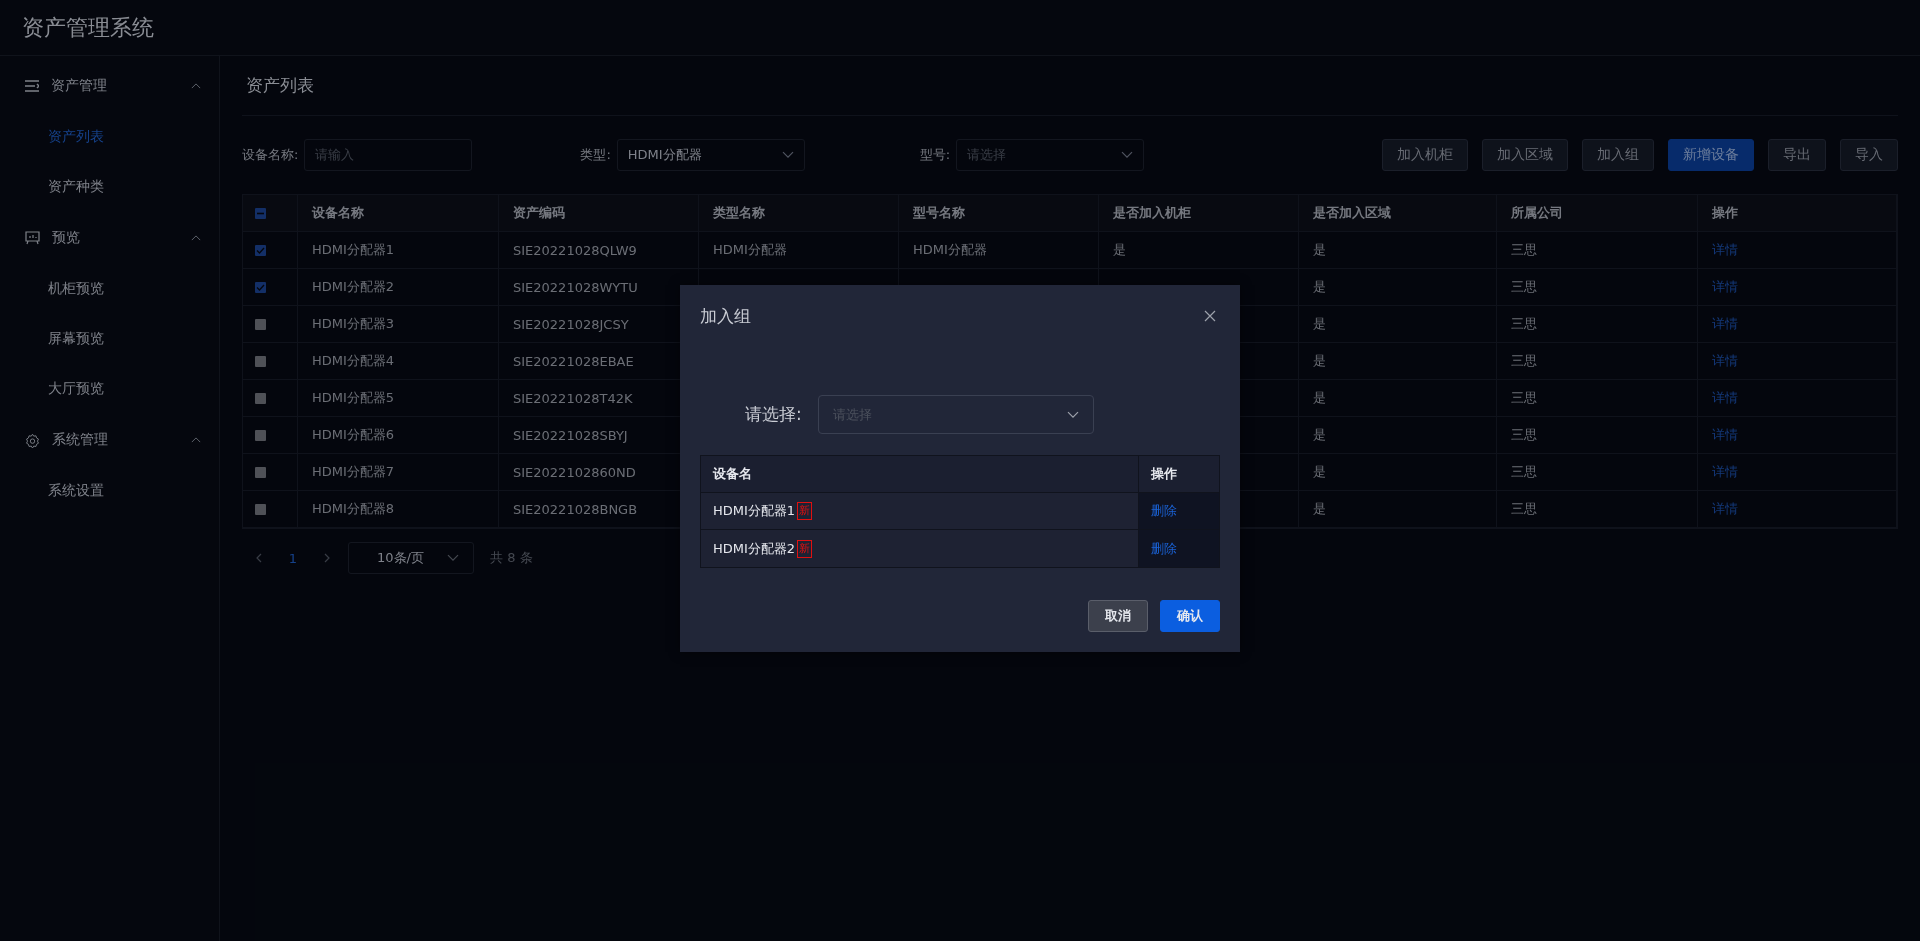 The height and width of the screenshot is (941, 1920). What do you see at coordinates (725, 316) in the screenshot?
I see `dialog-title: 加入组` at bounding box center [725, 316].